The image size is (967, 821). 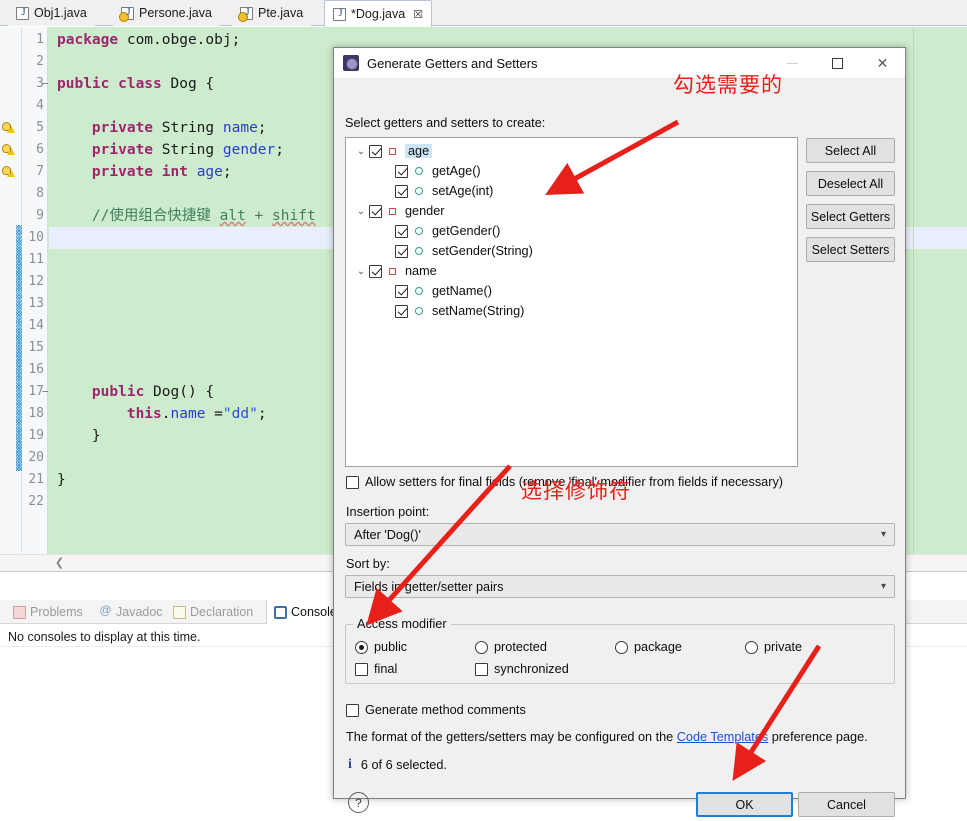 What do you see at coordinates (378, 13) in the screenshot?
I see `editor-tab-dogjava: *Dog.java ☒` at bounding box center [378, 13].